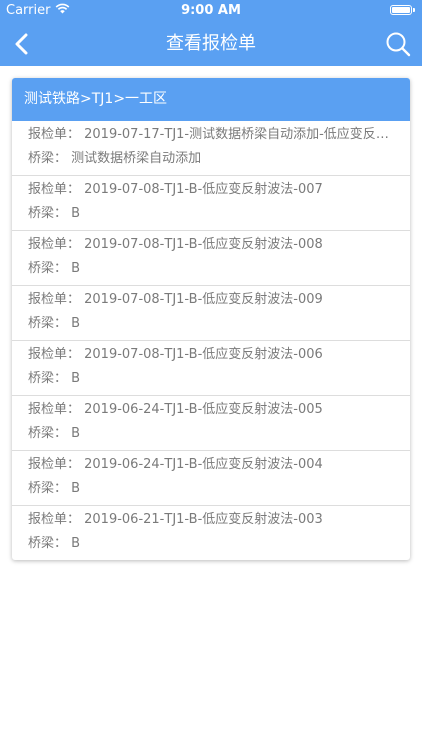 This screenshot has height=750, width=422. I want to click on list-item: 报检单： 2019-07-08-TJ1-B-低应变反射波法-006 桥梁： B, so click(211, 368).